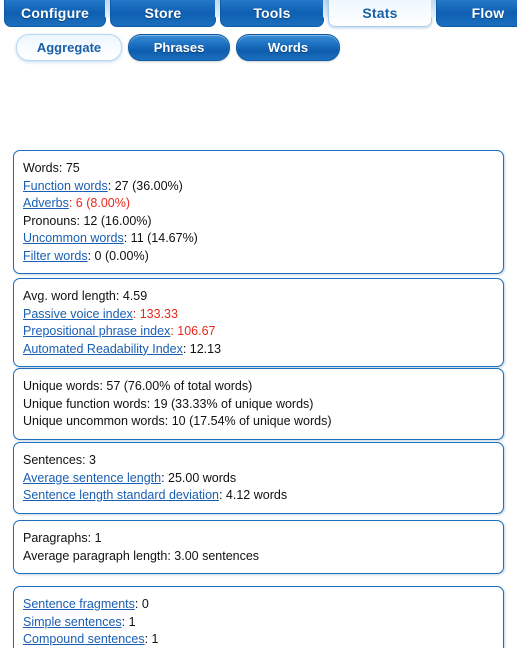 Image resolution: width=517 pixels, height=648 pixels. Describe the element at coordinates (230, 403) in the screenshot. I see `stat-value: : 19 (33.33% of unique words)` at that location.